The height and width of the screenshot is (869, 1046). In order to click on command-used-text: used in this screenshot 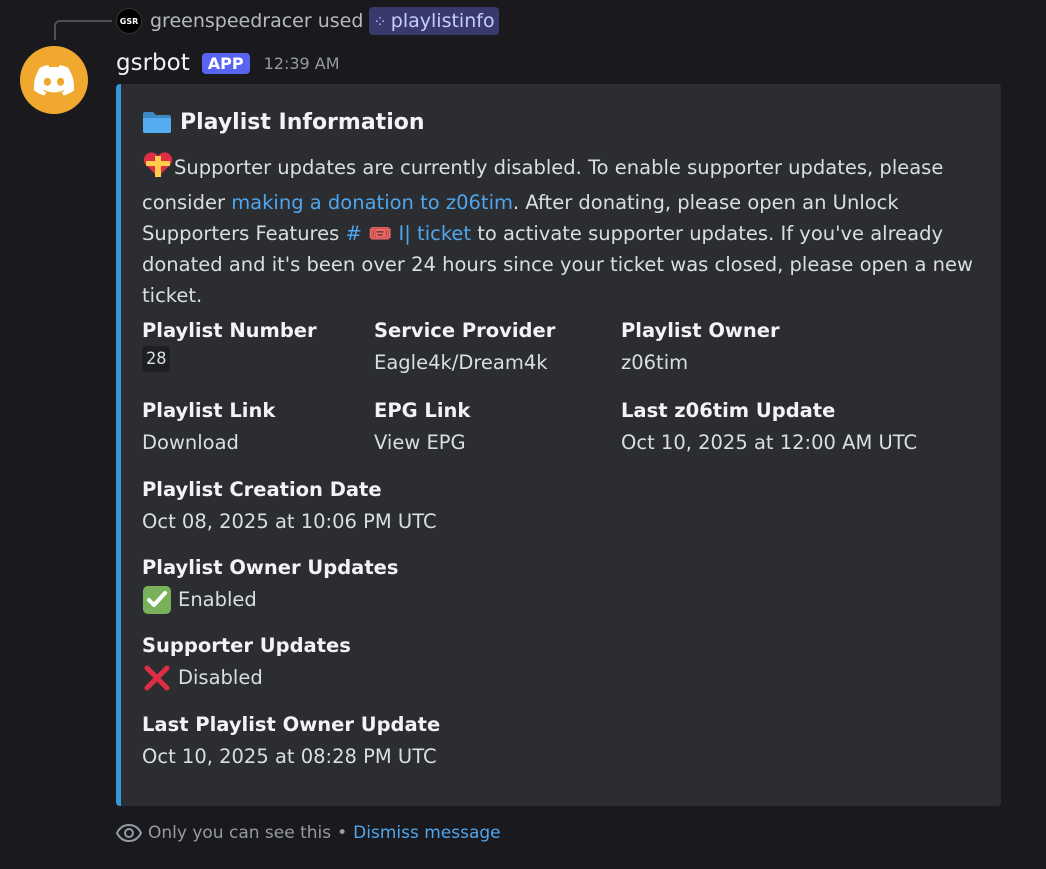, I will do `click(340, 21)`.